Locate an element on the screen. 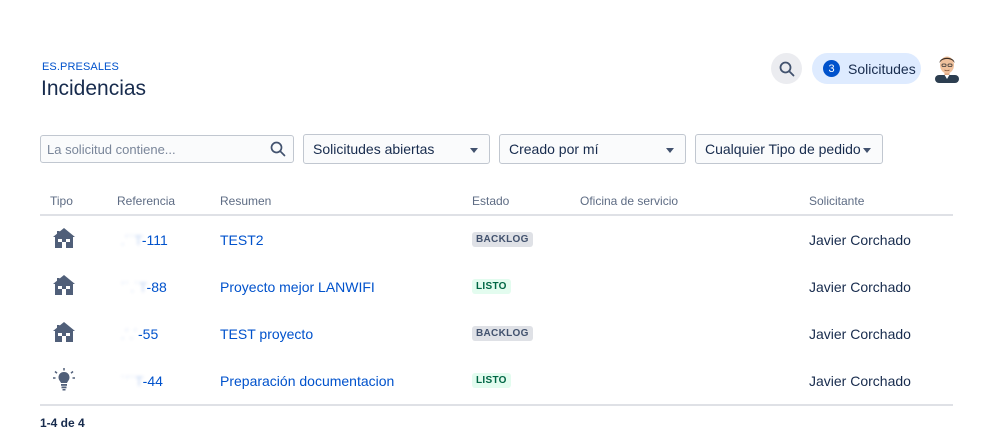 Image resolution: width=999 pixels, height=444 pixels. pagination-info: 1-4 de 4 is located at coordinates (62, 423).